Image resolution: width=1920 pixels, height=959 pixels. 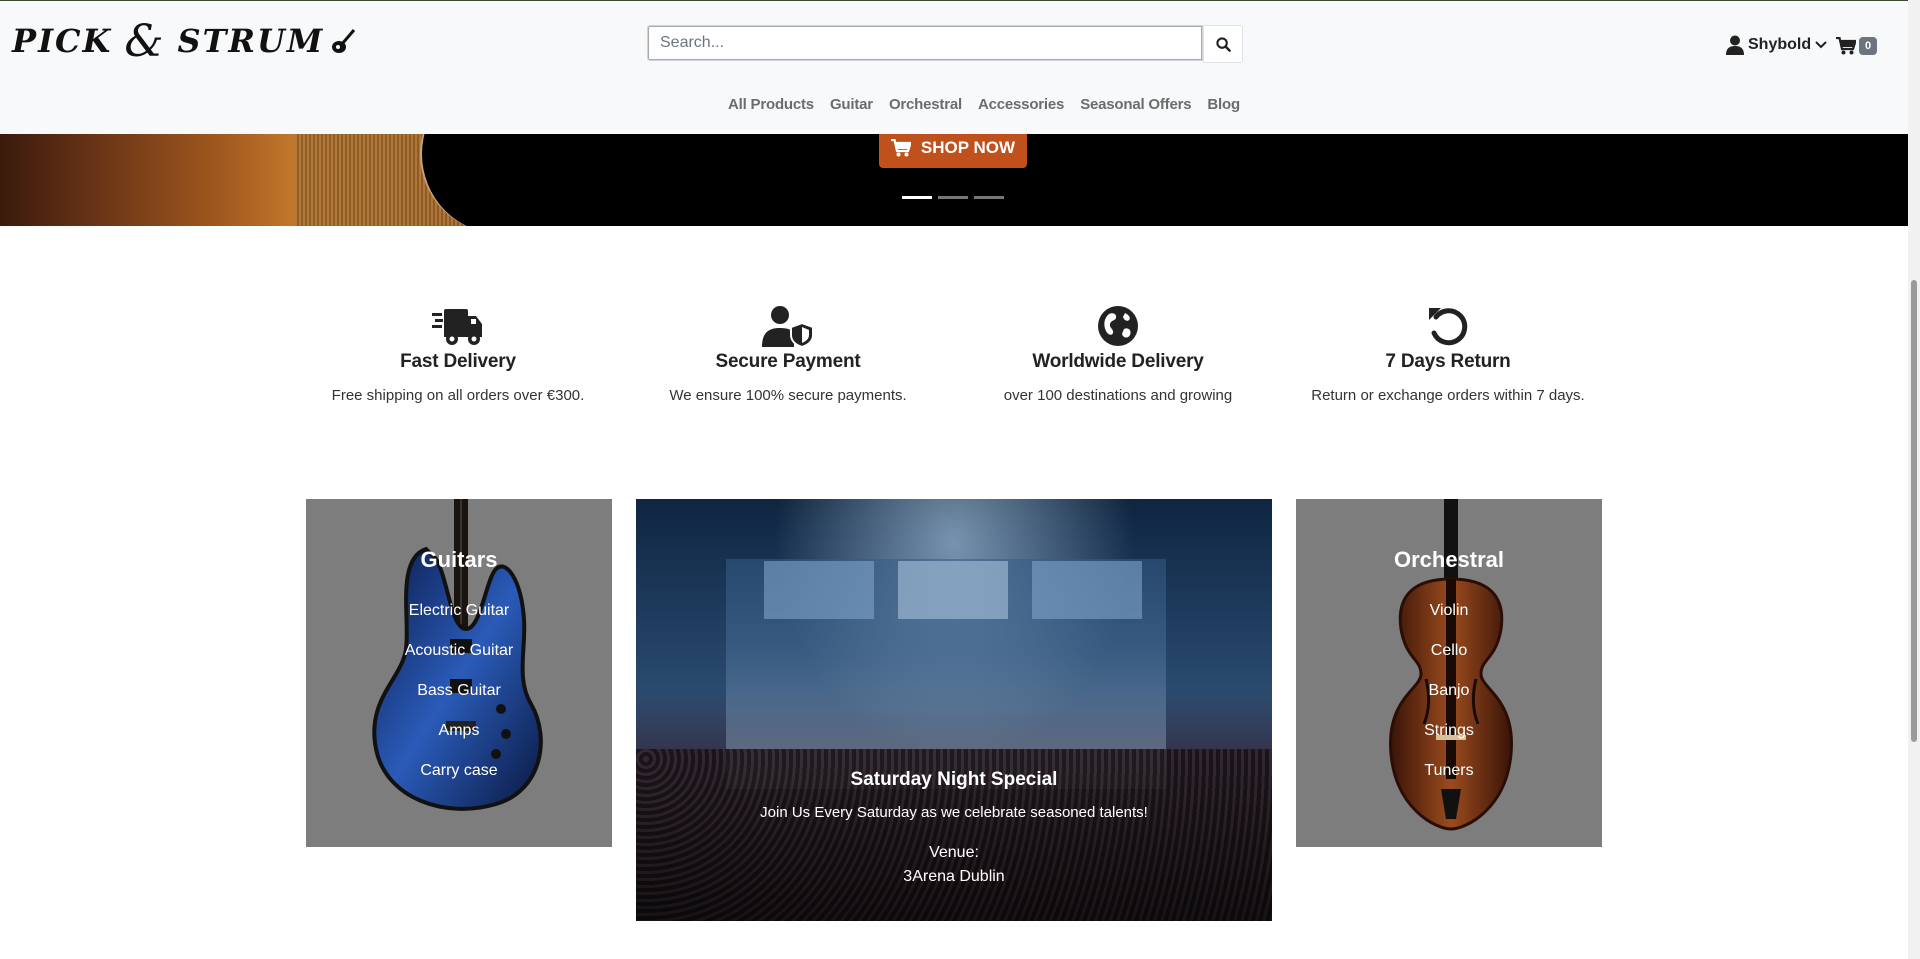 I want to click on category-link-strings: Strings, so click(x=1449, y=741).